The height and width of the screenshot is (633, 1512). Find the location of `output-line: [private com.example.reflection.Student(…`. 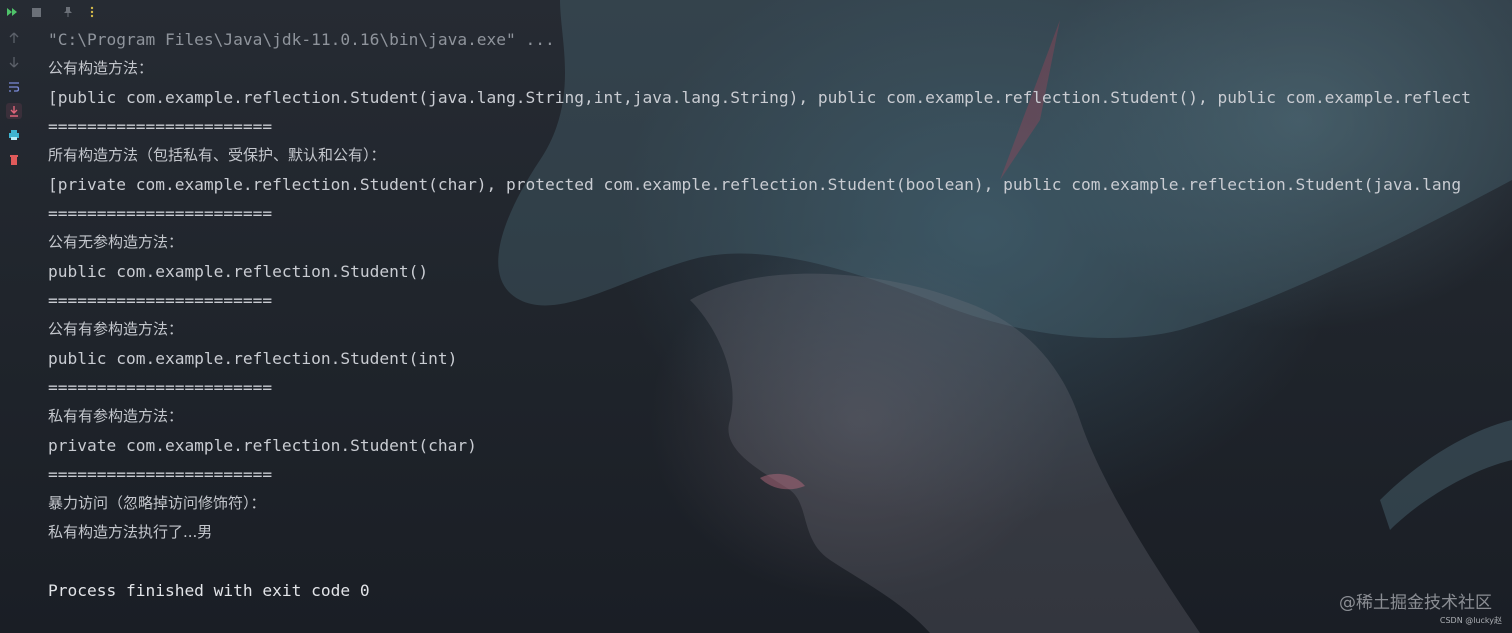

output-line: [private com.example.reflection.Student(… is located at coordinates (755, 184).